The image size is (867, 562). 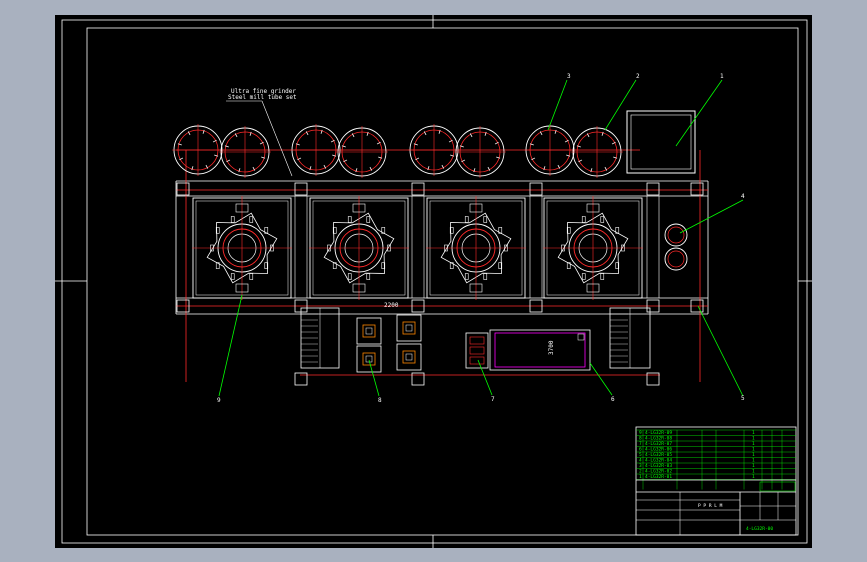 I want to click on callout-label-9: 9, so click(x=219, y=400).